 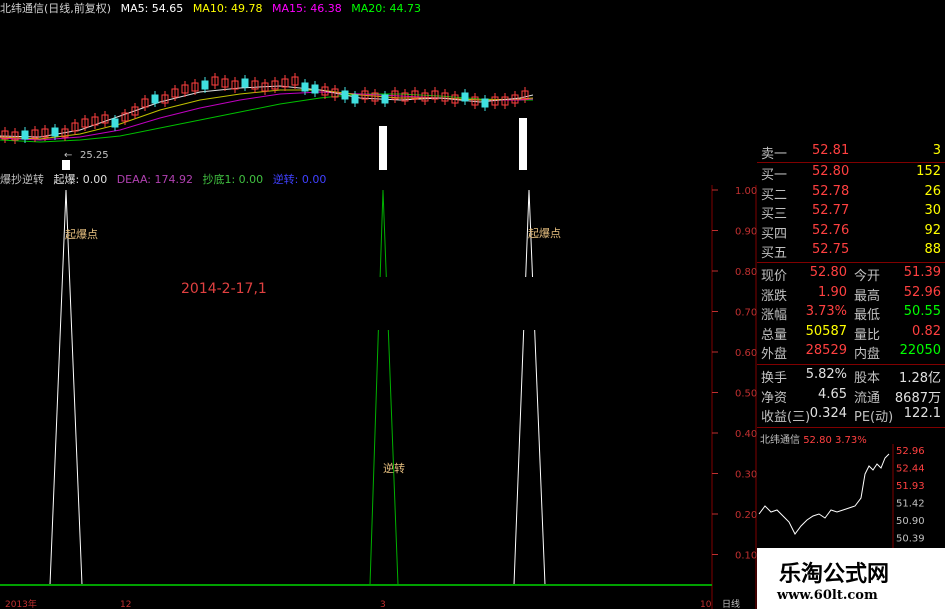 I want to click on mini-axis-label: 52.44, so click(x=910, y=469).